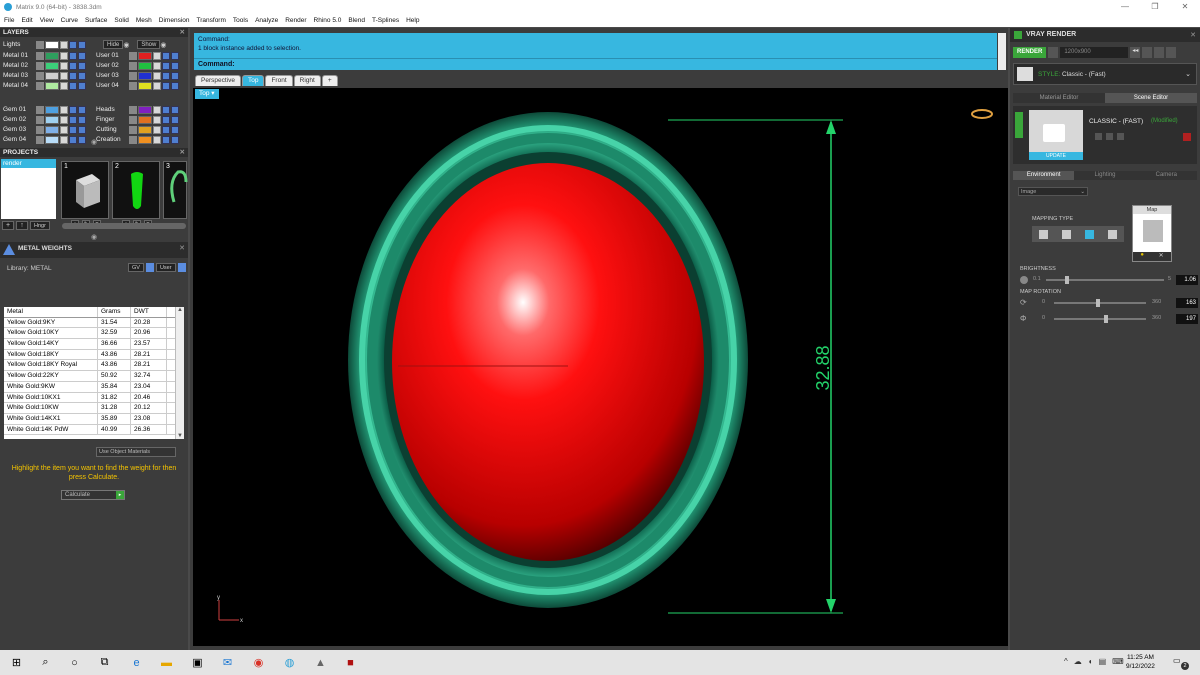 The width and height of the screenshot is (1200, 675). What do you see at coordinates (165, 267) in the screenshot?
I see `user-button: User` at bounding box center [165, 267].